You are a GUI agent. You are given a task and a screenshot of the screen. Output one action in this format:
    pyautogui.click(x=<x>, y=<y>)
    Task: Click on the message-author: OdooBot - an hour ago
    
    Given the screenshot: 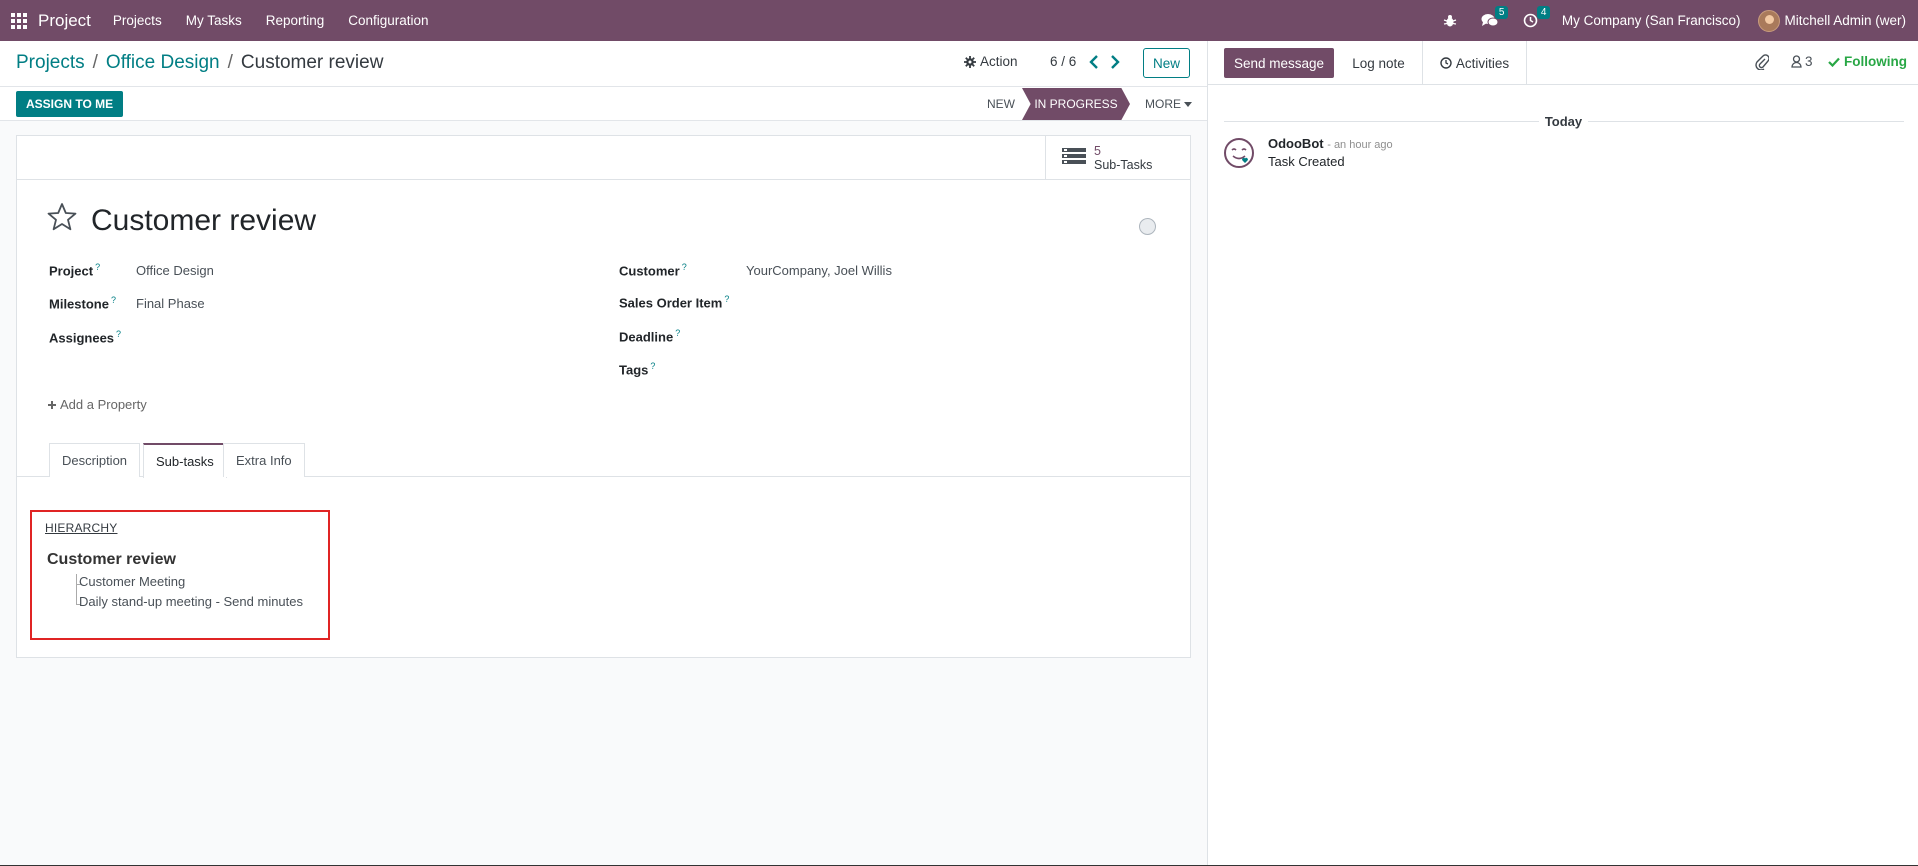 What is the action you would take?
    pyautogui.click(x=1330, y=143)
    